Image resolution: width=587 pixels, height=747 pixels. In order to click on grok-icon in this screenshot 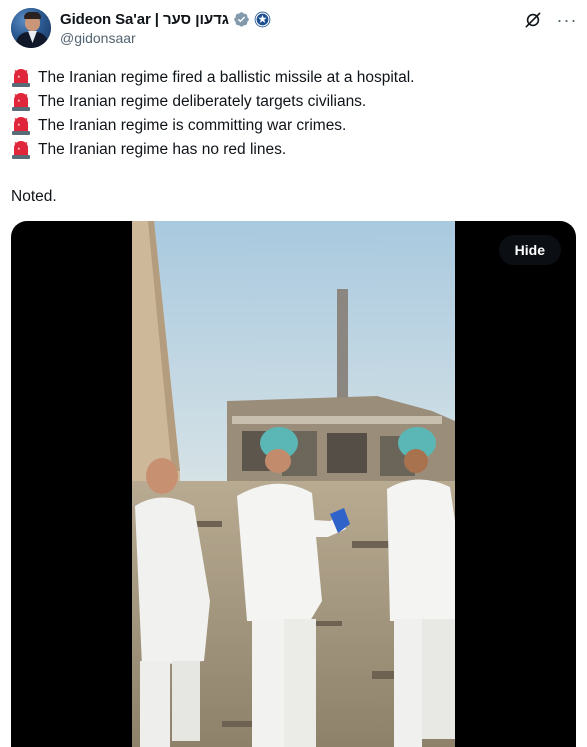, I will do `click(533, 20)`.